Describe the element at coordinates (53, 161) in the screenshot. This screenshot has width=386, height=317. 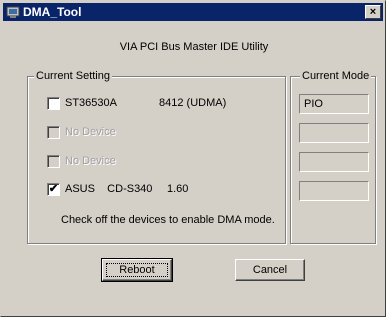
I see `device-3-checkbox` at that location.